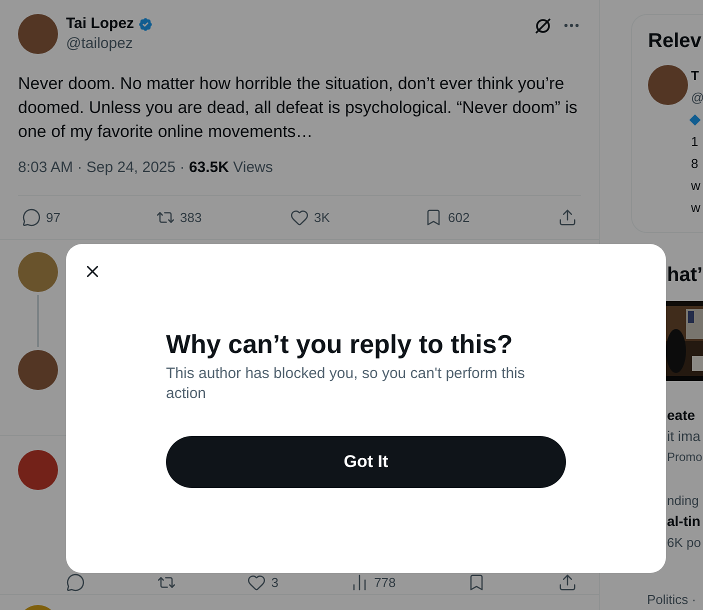 This screenshot has height=610, width=703. I want to click on action-count: 778, so click(385, 583).